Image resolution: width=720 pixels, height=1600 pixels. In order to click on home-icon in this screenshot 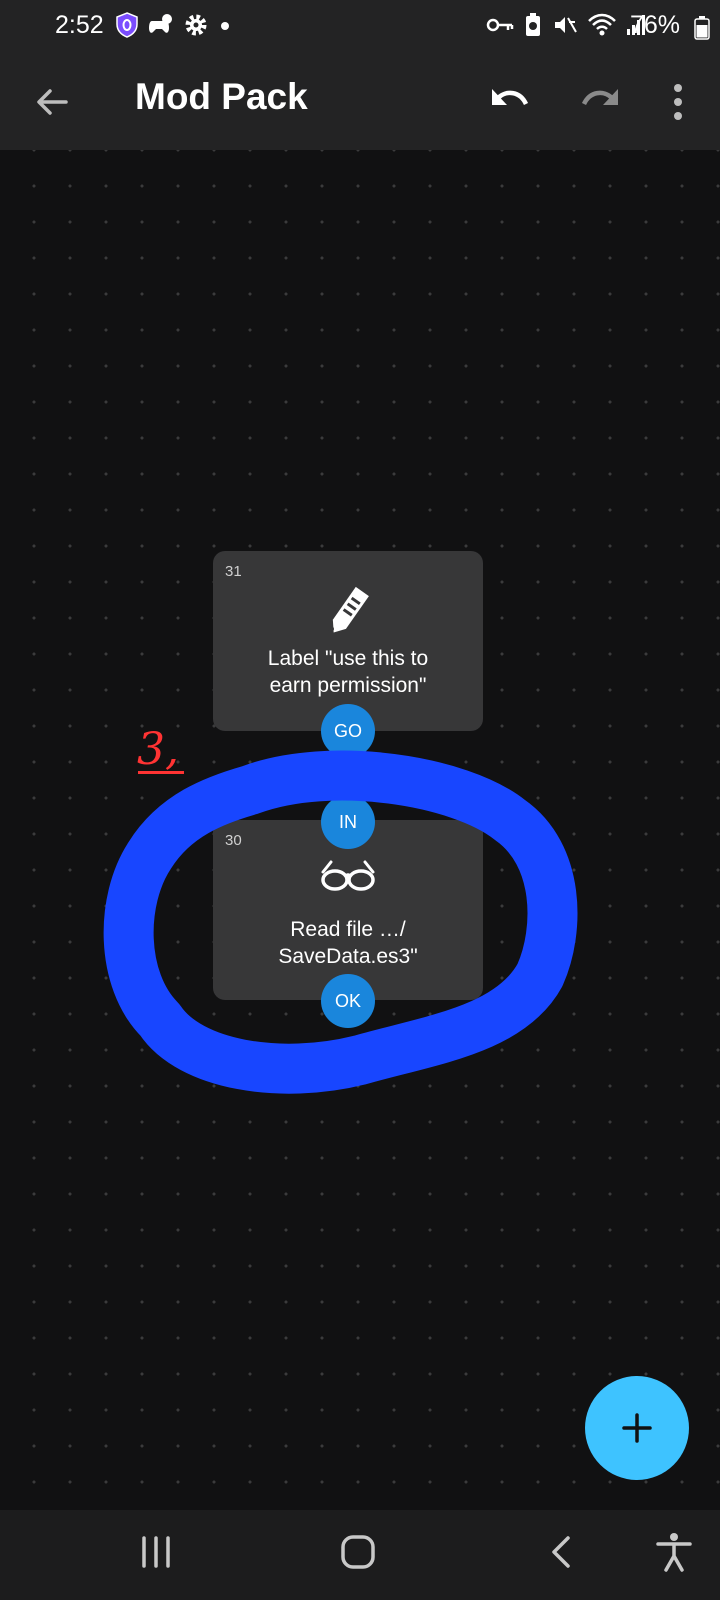, I will do `click(358, 1552)`.